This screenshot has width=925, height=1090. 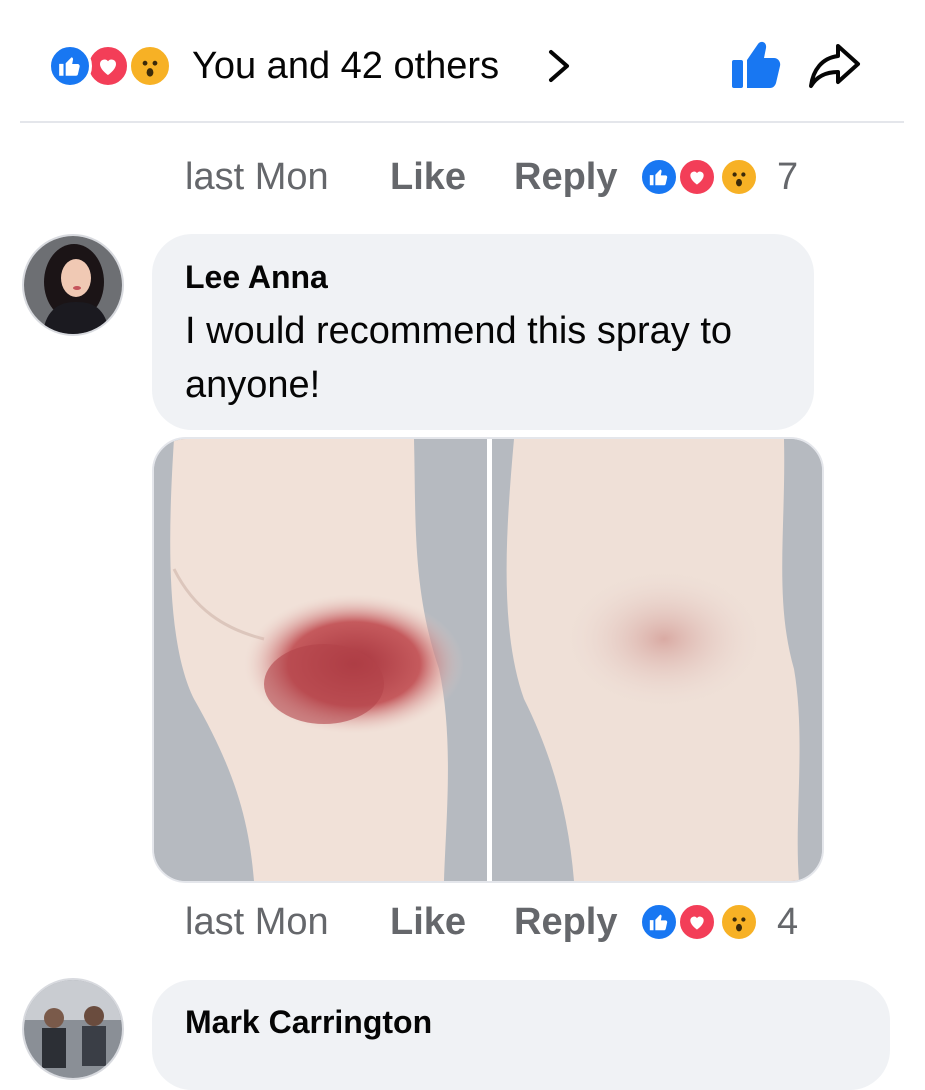 What do you see at coordinates (834, 66) in the screenshot?
I see `share-arrow-icon` at bounding box center [834, 66].